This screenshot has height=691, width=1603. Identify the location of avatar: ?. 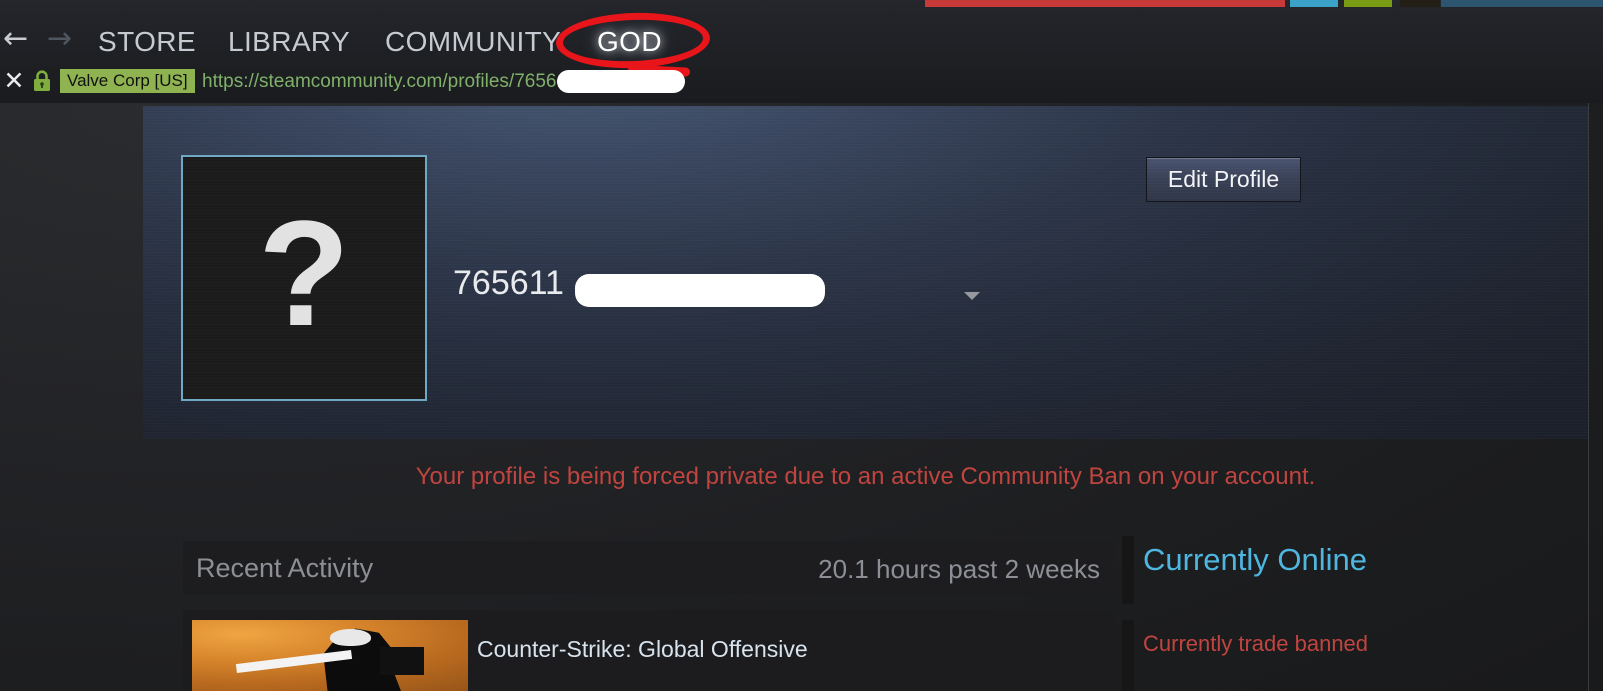
(304, 278).